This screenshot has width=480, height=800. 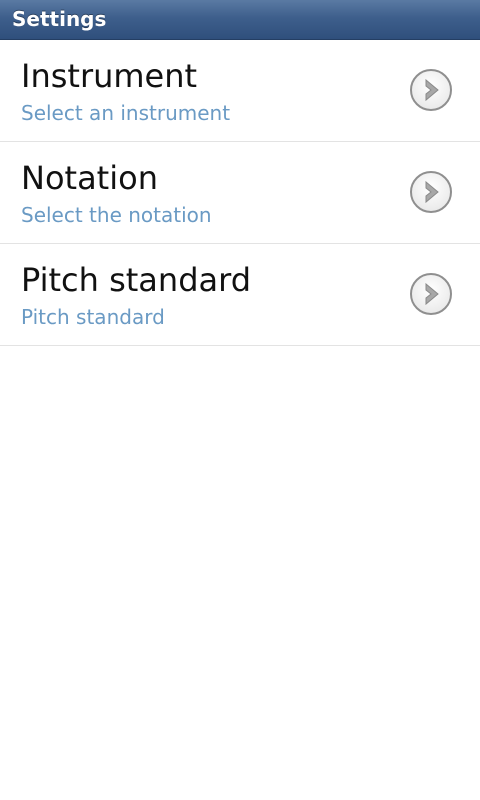 What do you see at coordinates (116, 215) in the screenshot?
I see `setting-summary: Select the notation` at bounding box center [116, 215].